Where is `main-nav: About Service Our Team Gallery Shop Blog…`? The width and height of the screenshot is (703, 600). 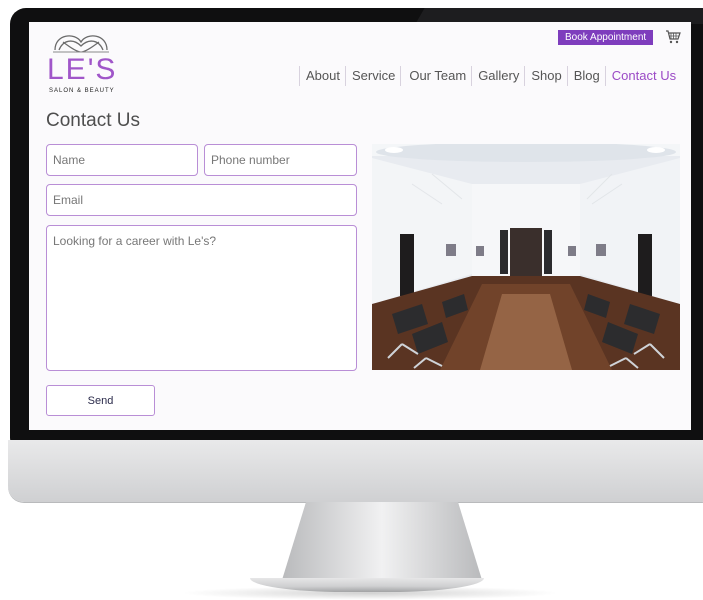
main-nav: About Service Our Team Gallery Shop Blog… is located at coordinates (490, 76).